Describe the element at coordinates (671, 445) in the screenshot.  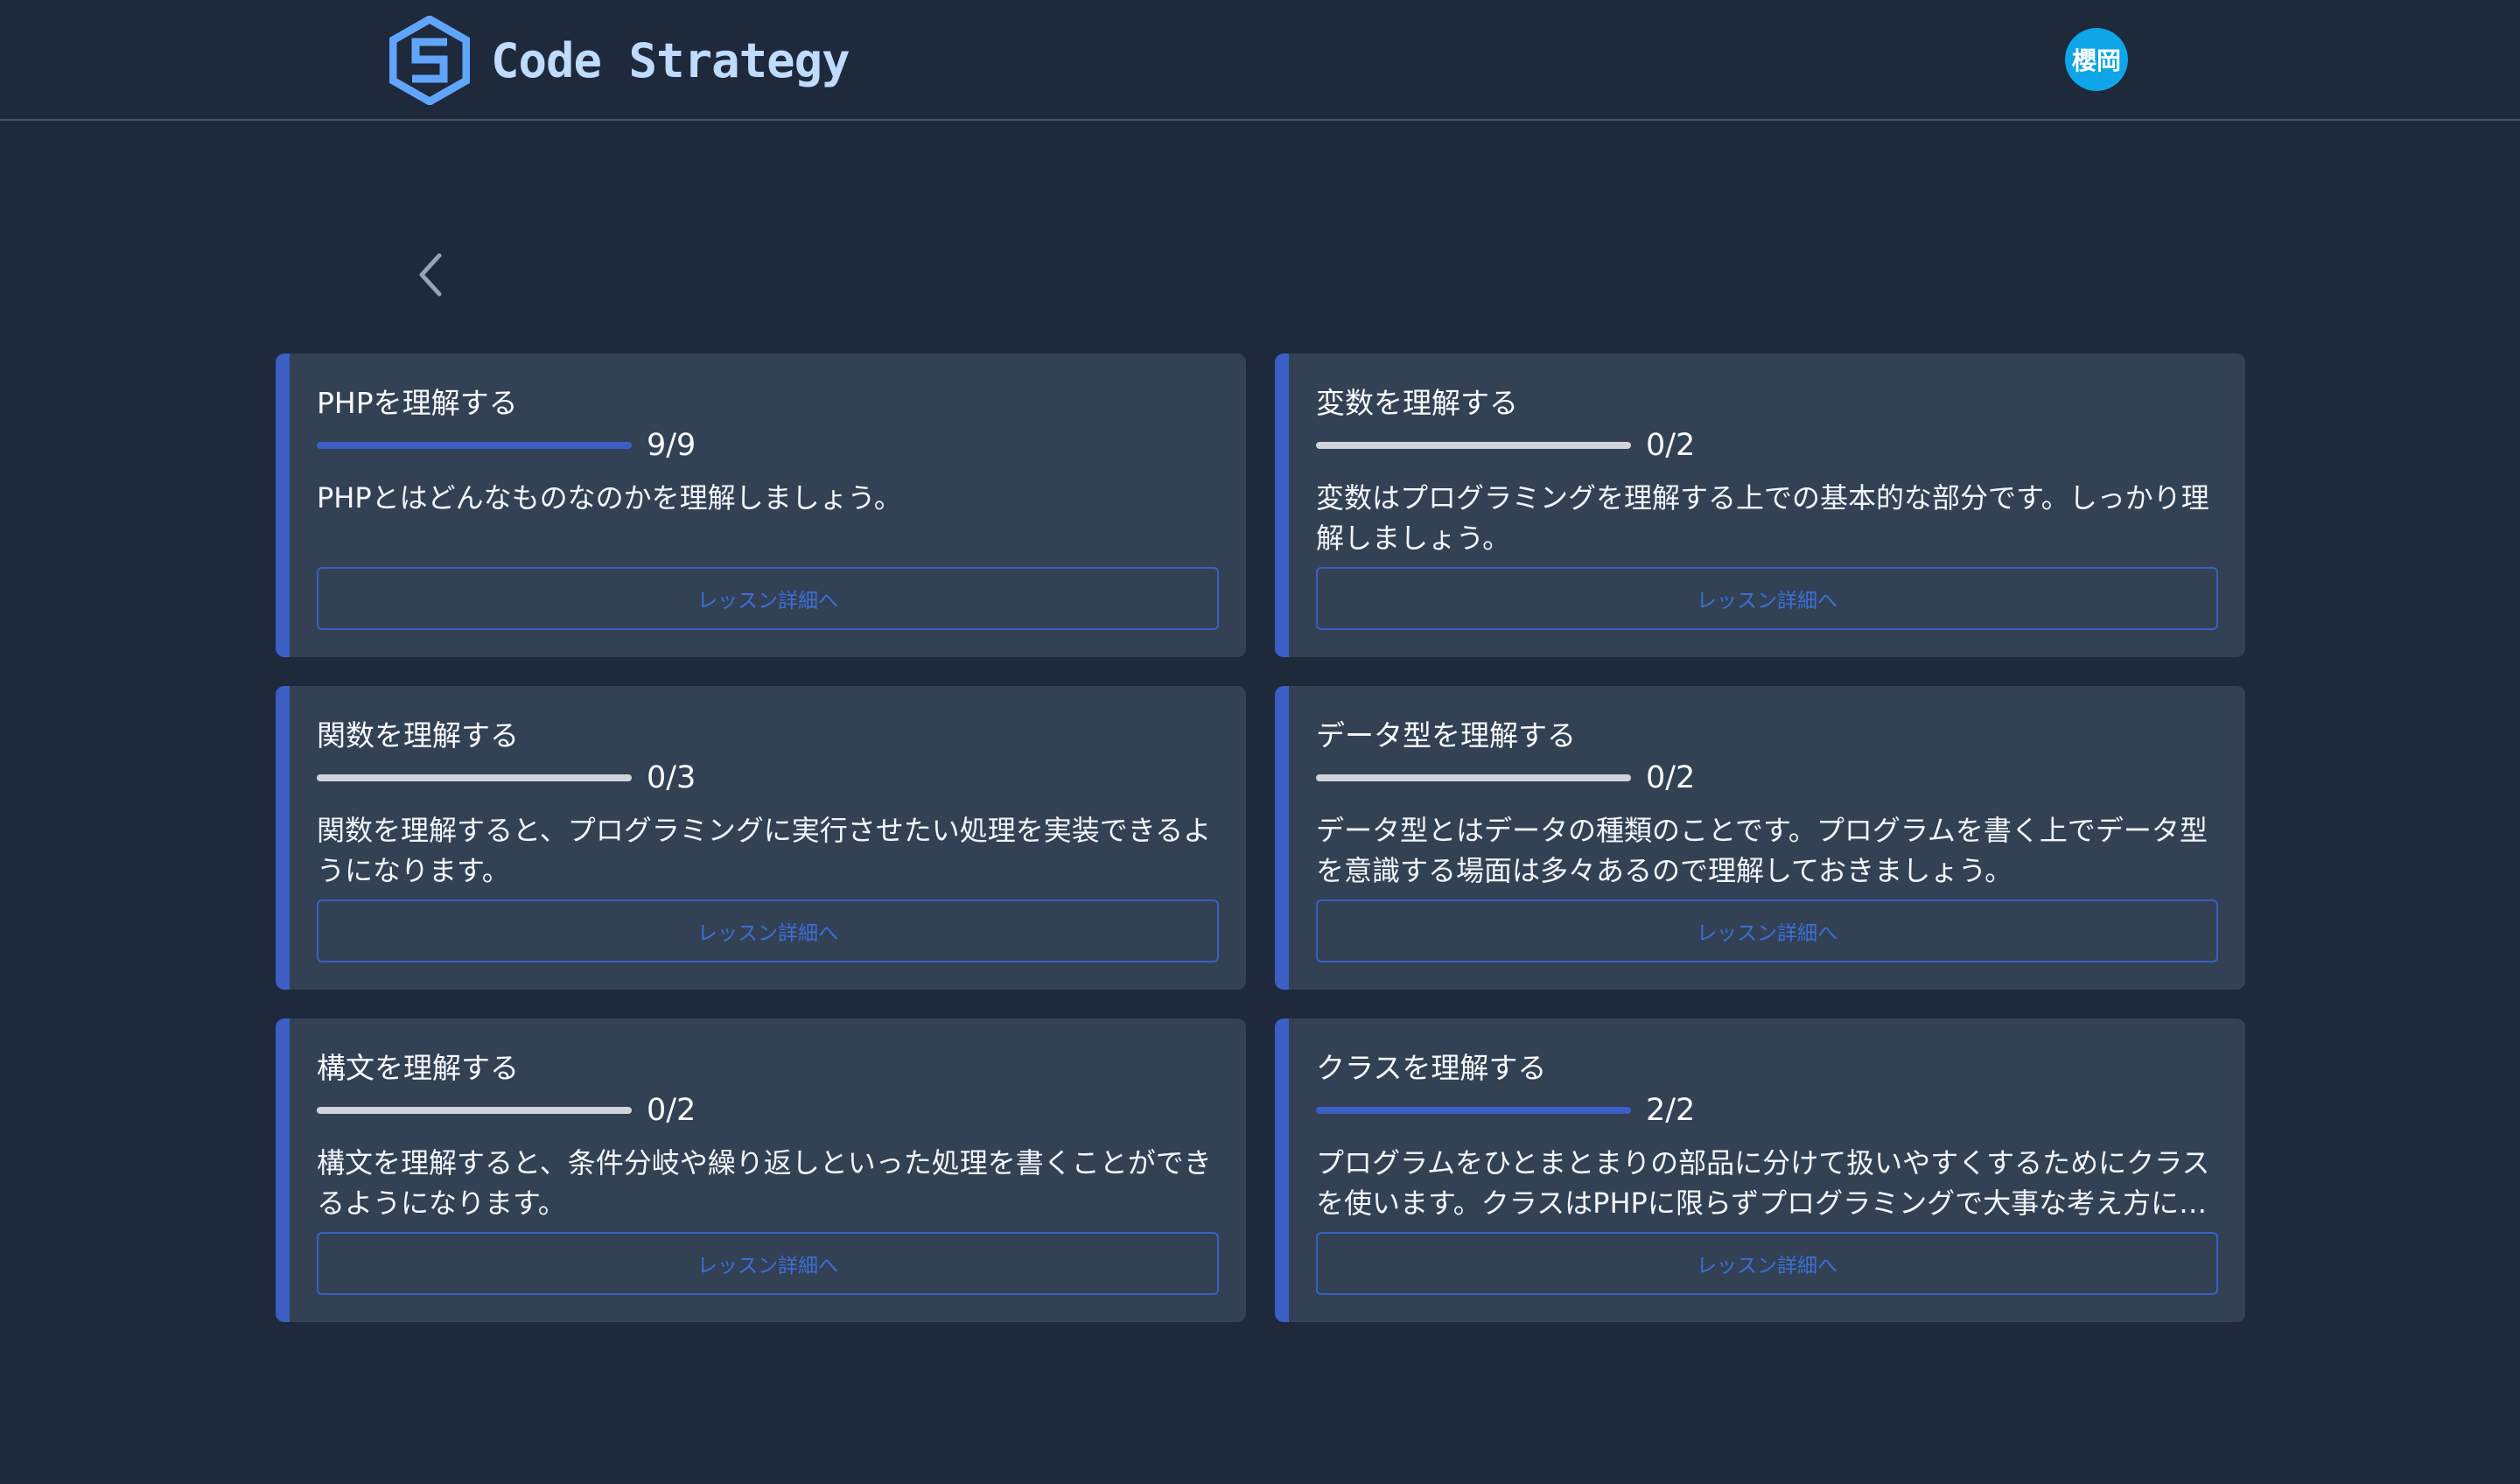
I see `progress-count: 9/9` at that location.